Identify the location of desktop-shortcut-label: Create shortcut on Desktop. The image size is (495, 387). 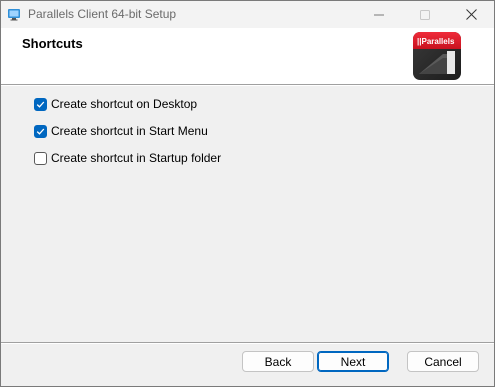
(124, 104).